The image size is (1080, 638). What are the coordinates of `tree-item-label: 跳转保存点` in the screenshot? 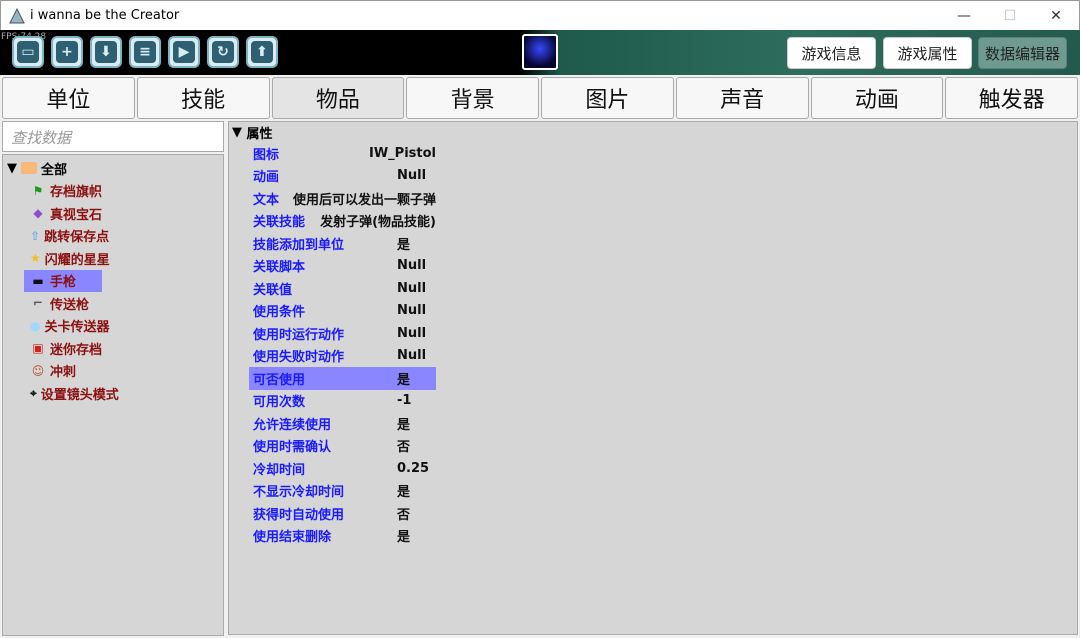 It's located at (77, 238).